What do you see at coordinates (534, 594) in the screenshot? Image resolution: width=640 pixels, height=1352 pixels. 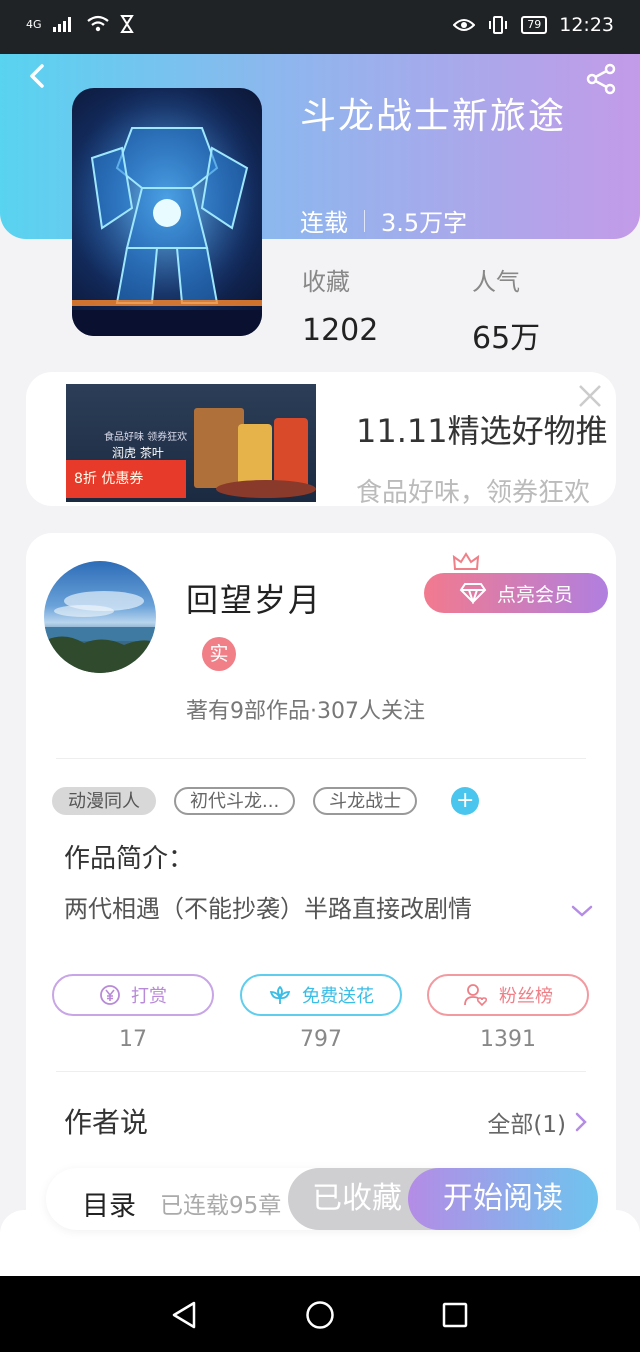 I see `vip-button-label: 点亮会员` at bounding box center [534, 594].